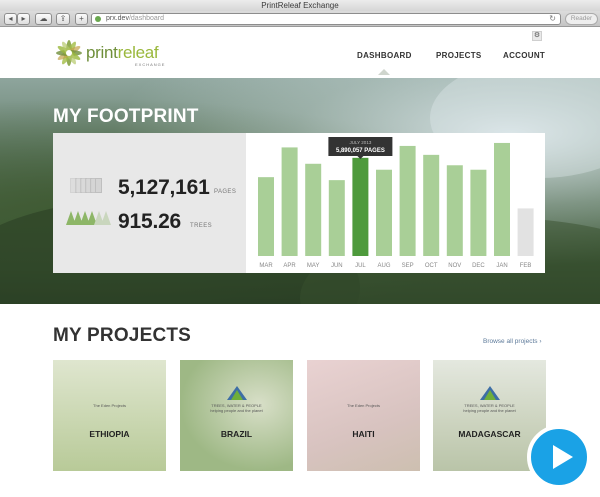 This screenshot has height=497, width=600. I want to click on reload-icon: ↻, so click(552, 19).